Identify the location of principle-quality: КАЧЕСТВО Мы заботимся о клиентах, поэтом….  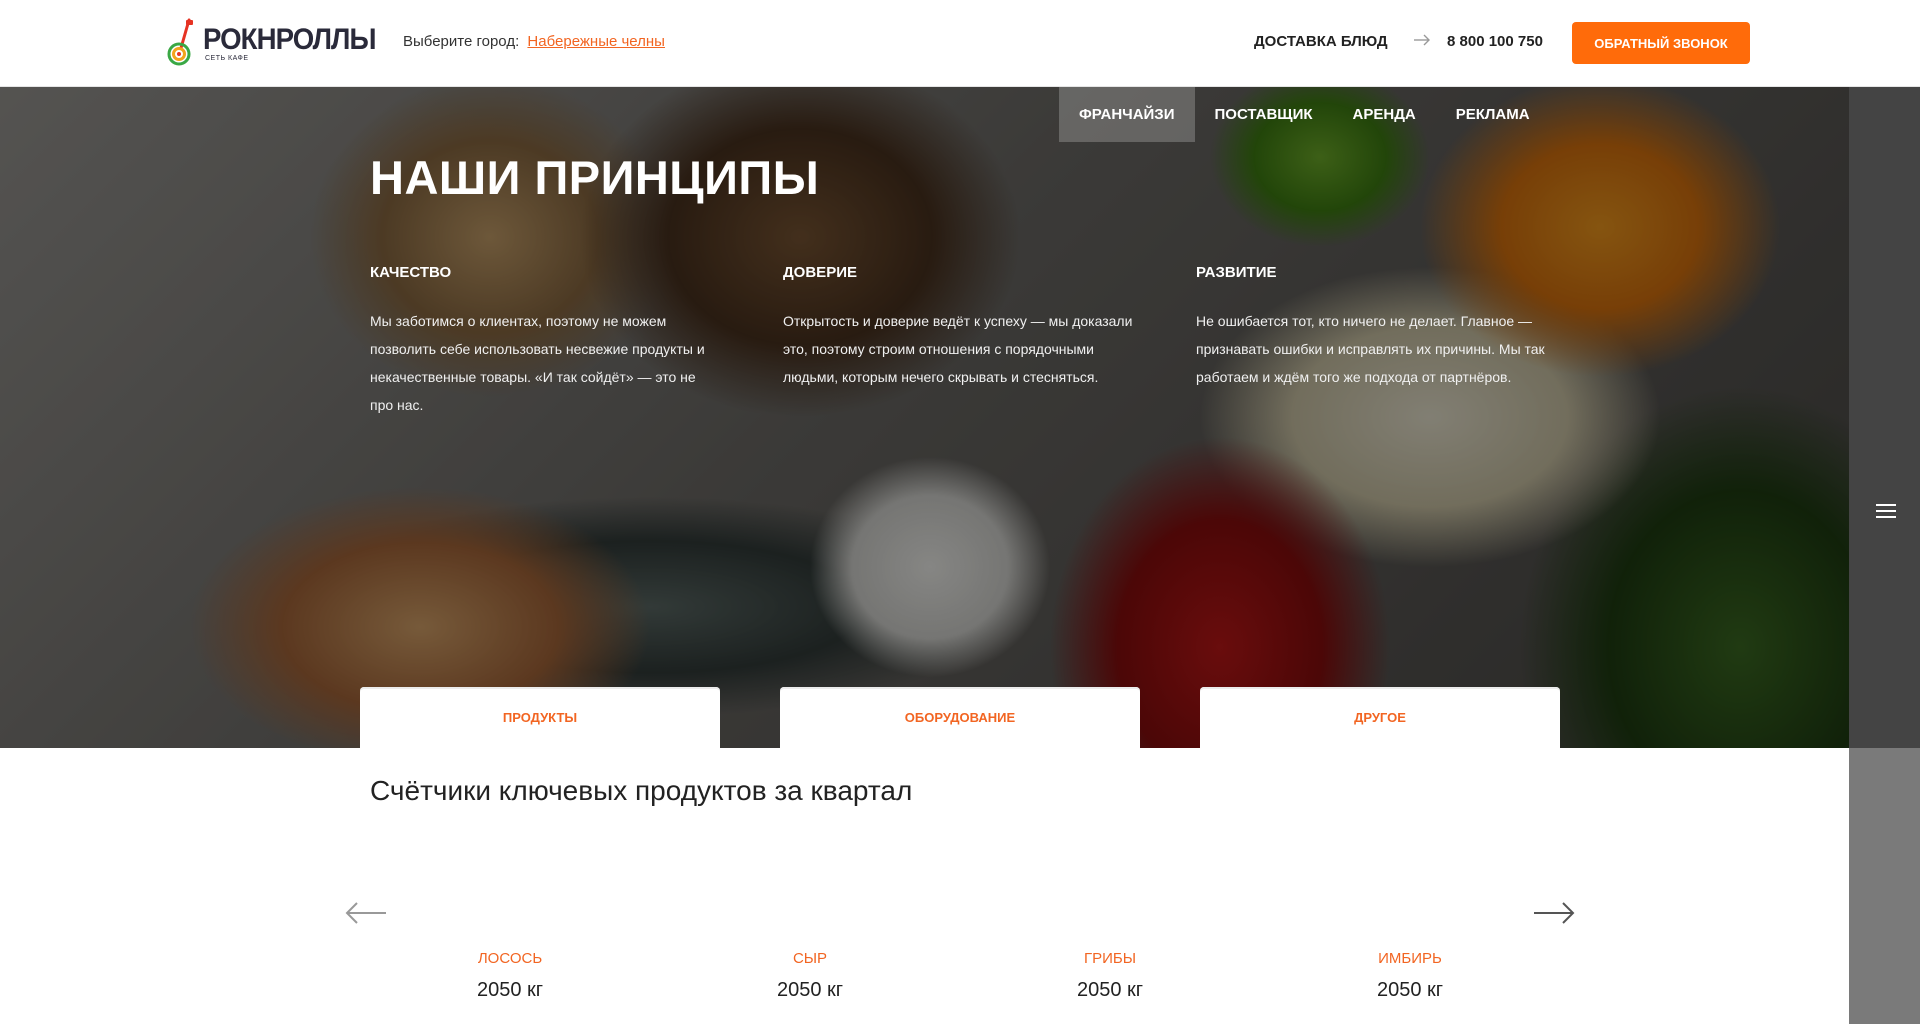
(545, 341).